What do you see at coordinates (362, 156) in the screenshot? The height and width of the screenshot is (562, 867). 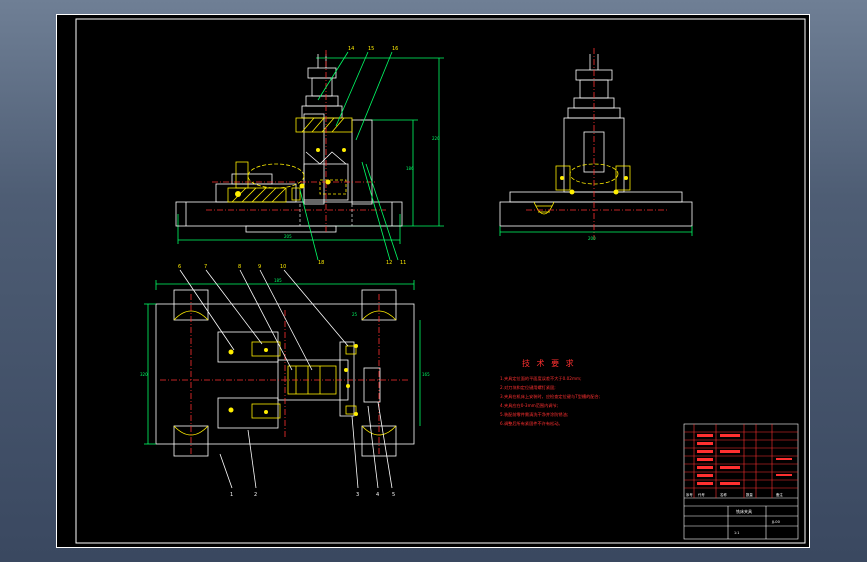 I see `front-view-labels: 14 15 16 18 12 11 205 186 220` at bounding box center [362, 156].